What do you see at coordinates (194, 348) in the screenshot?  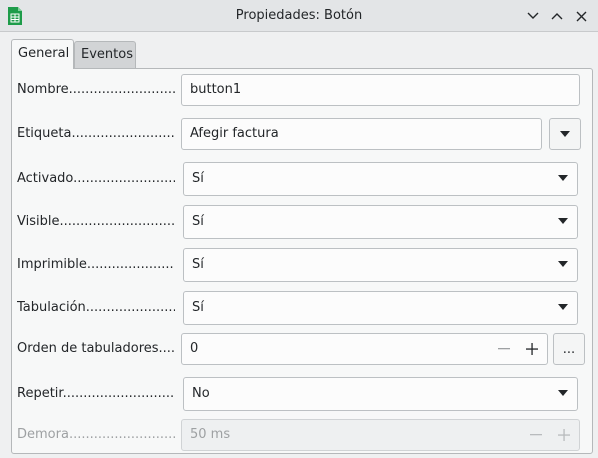 I see `orden-value: 0` at bounding box center [194, 348].